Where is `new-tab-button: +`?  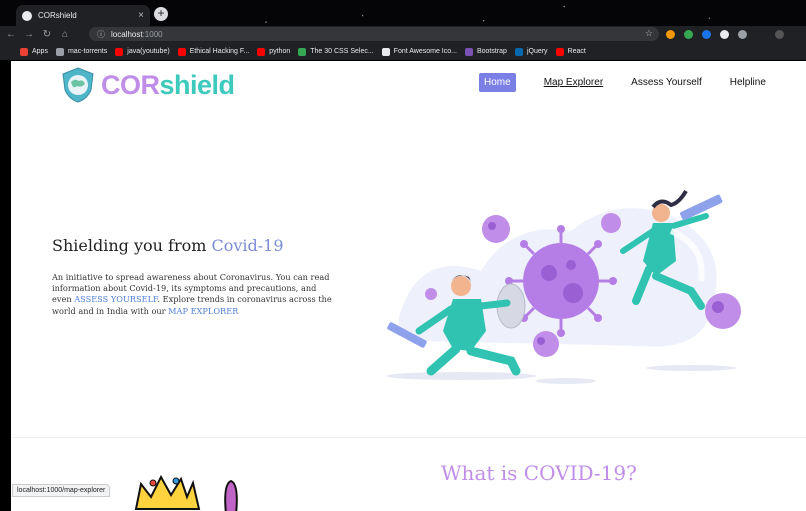 new-tab-button: + is located at coordinates (161, 14).